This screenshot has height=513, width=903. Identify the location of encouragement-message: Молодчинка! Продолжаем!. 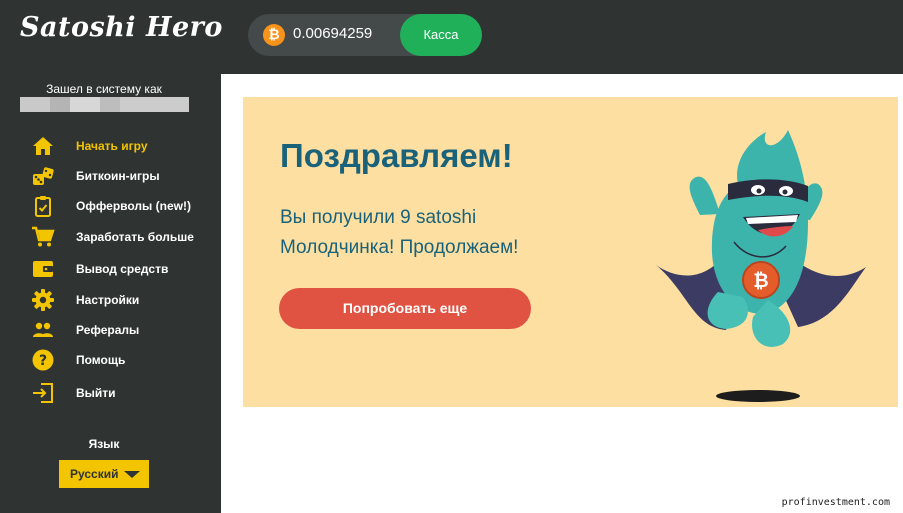
(399, 247).